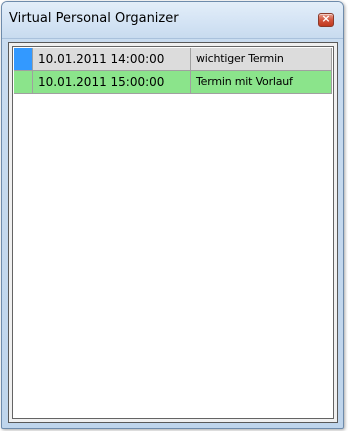 Image resolution: width=348 pixels, height=431 pixels. What do you see at coordinates (112, 59) in the screenshot?
I see `appointment-datetime: 10.01.2011 14:00:00` at bounding box center [112, 59].